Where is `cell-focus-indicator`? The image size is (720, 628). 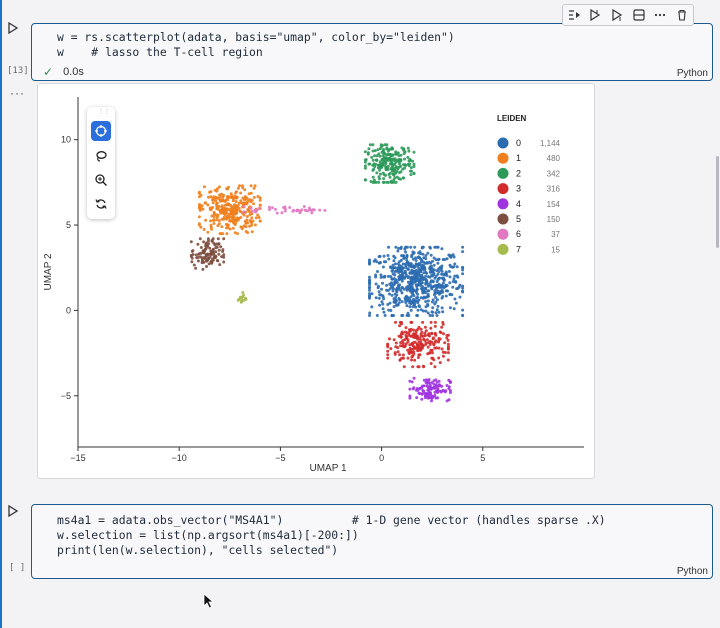
cell-focus-indicator is located at coordinates (1, 314).